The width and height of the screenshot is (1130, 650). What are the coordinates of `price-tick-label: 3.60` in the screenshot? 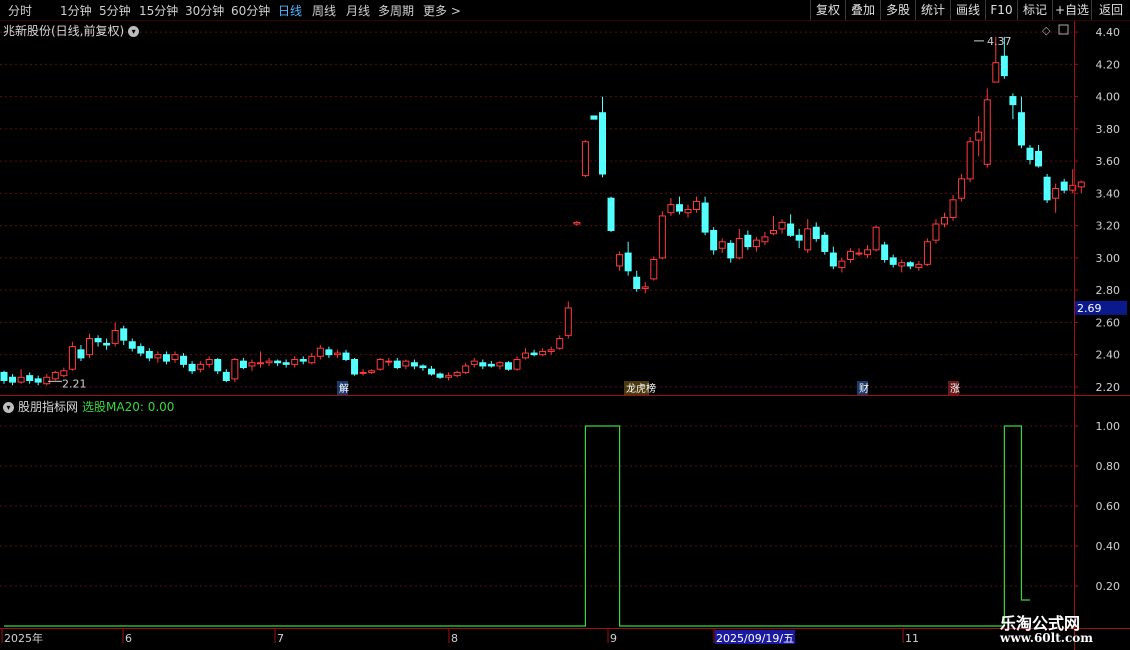 It's located at (1108, 161).